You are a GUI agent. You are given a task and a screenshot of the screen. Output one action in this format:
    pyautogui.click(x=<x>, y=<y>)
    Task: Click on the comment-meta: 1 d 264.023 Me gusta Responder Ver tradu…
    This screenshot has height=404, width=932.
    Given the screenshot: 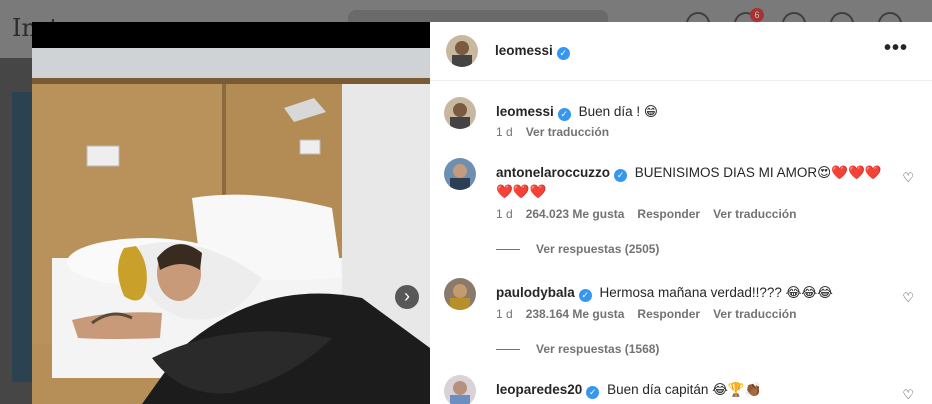 What is the action you would take?
    pyautogui.click(x=646, y=214)
    